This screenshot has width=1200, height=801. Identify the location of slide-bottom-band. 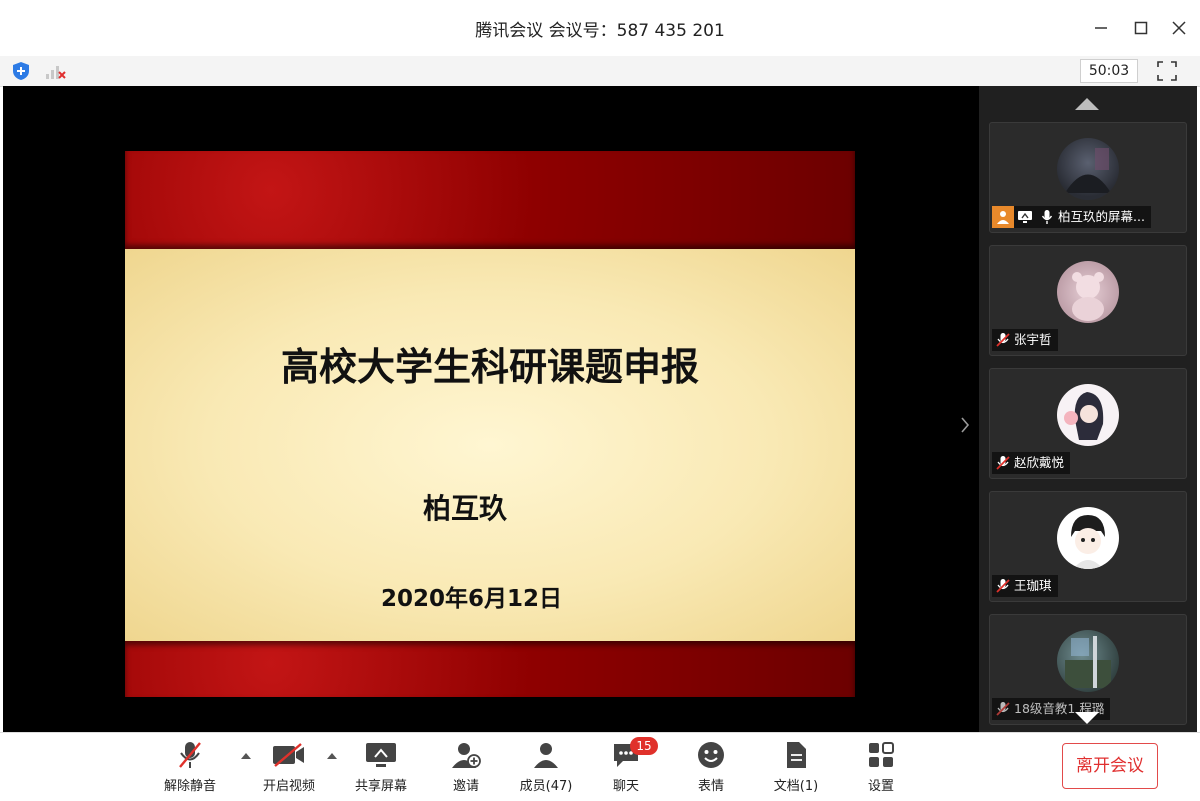
(490, 669).